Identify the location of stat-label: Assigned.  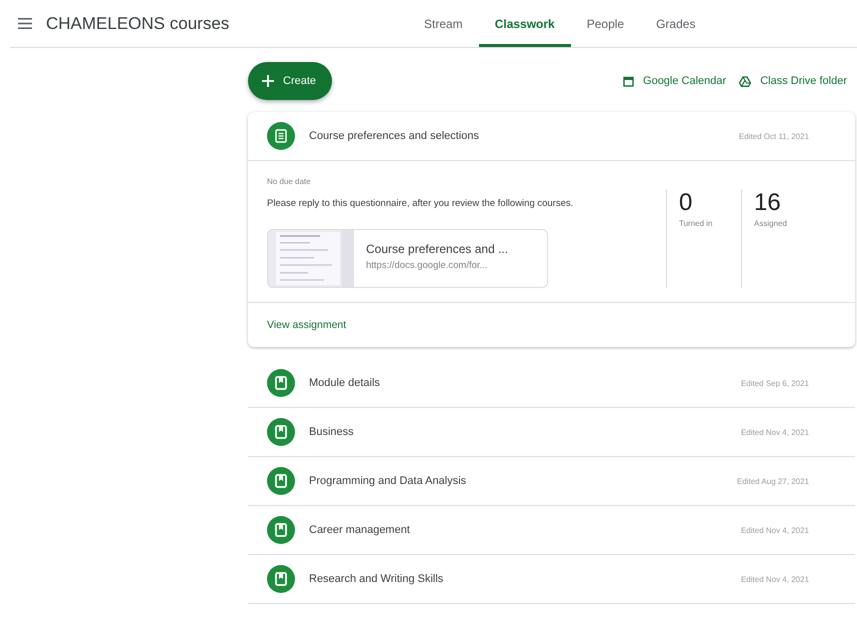
(770, 223).